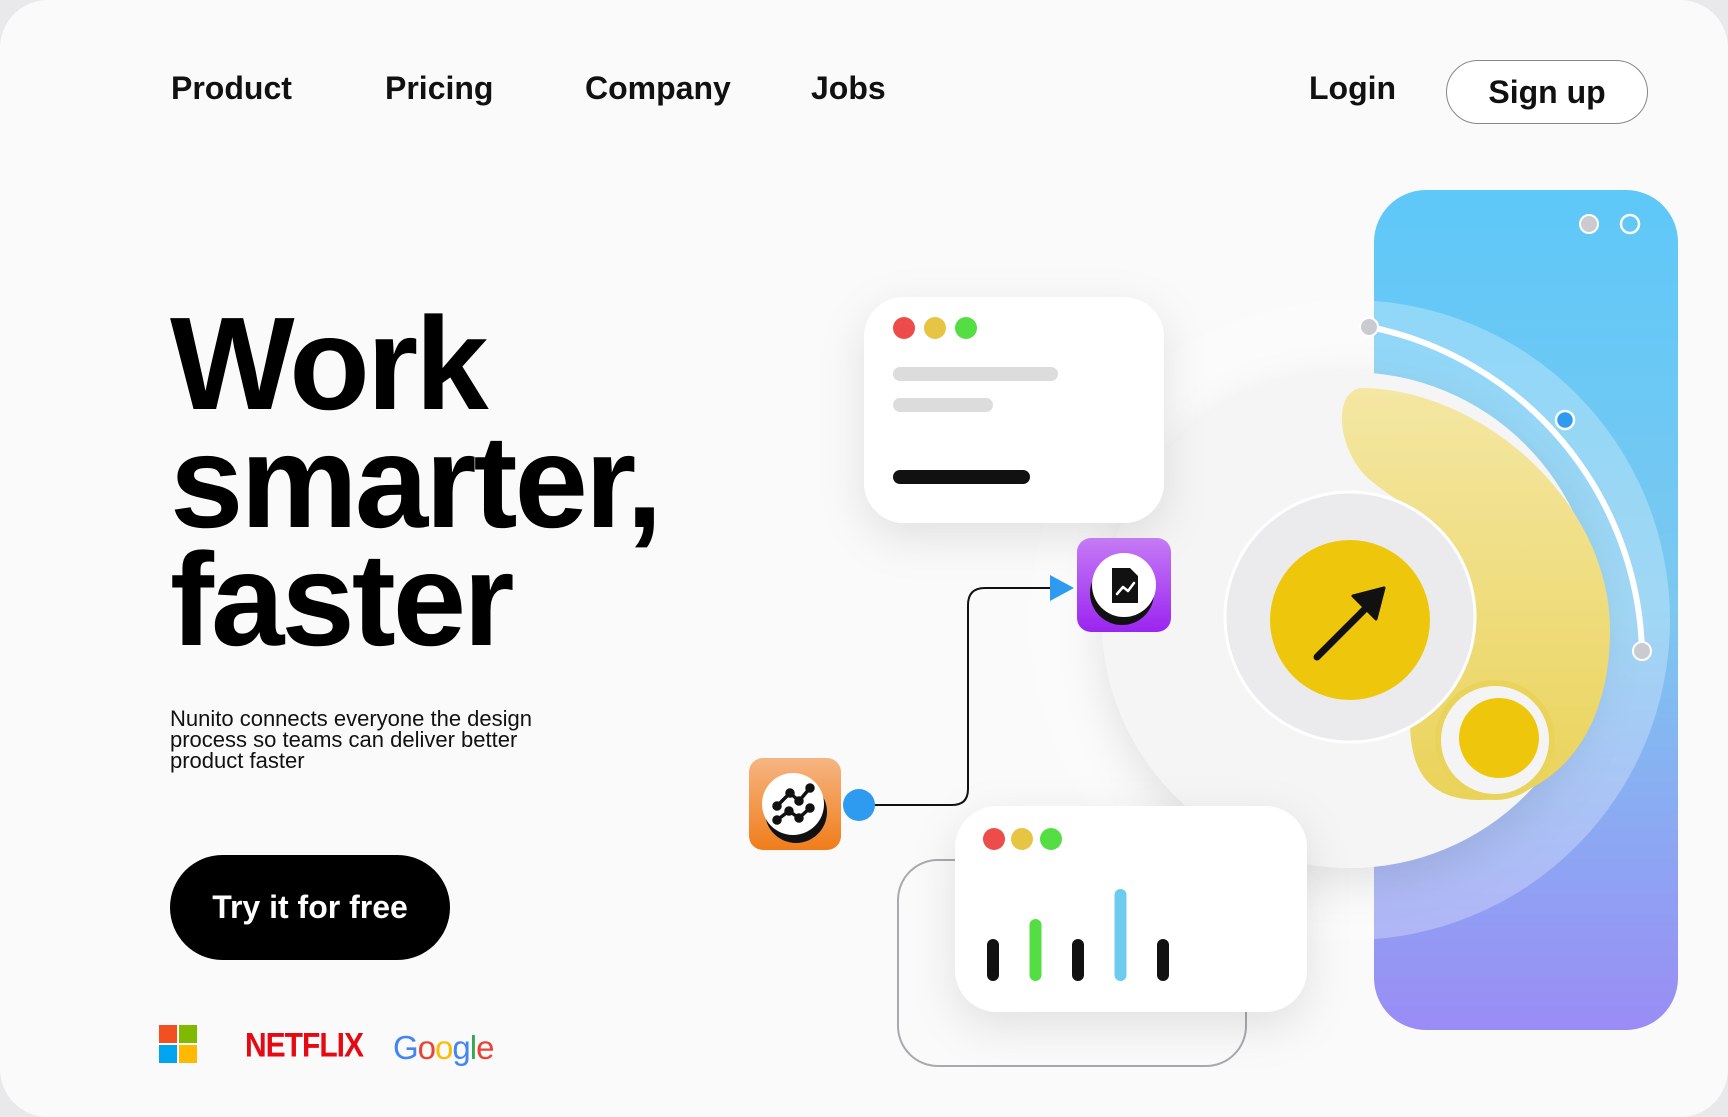 This screenshot has width=1728, height=1117. Describe the element at coordinates (1499, 738) in the screenshot. I see `knob-inner` at that location.